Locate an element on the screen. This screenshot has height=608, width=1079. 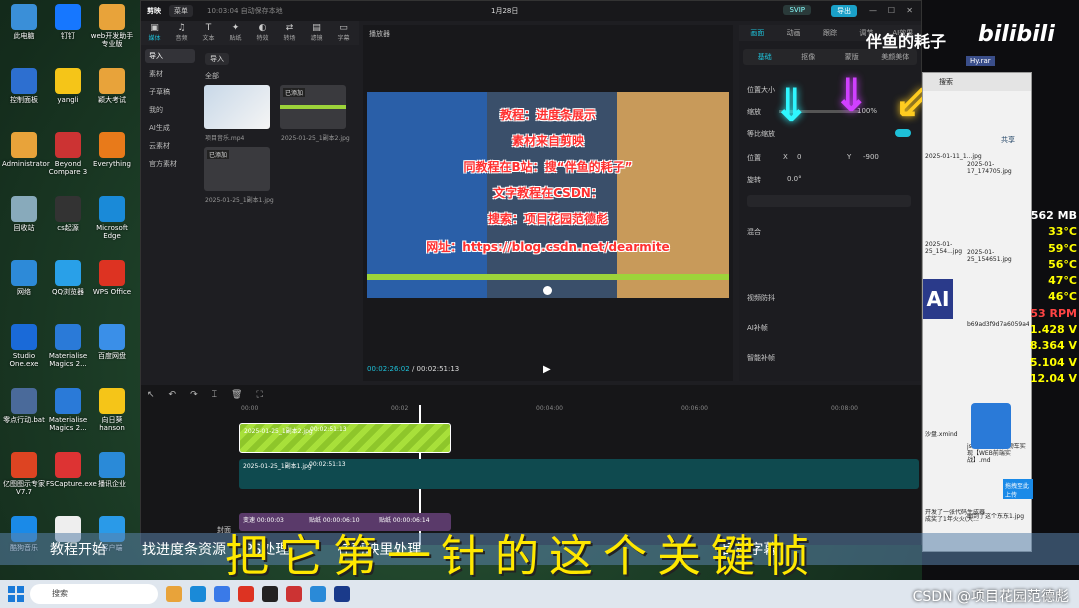
start-icon is located at coordinates (16, 594).